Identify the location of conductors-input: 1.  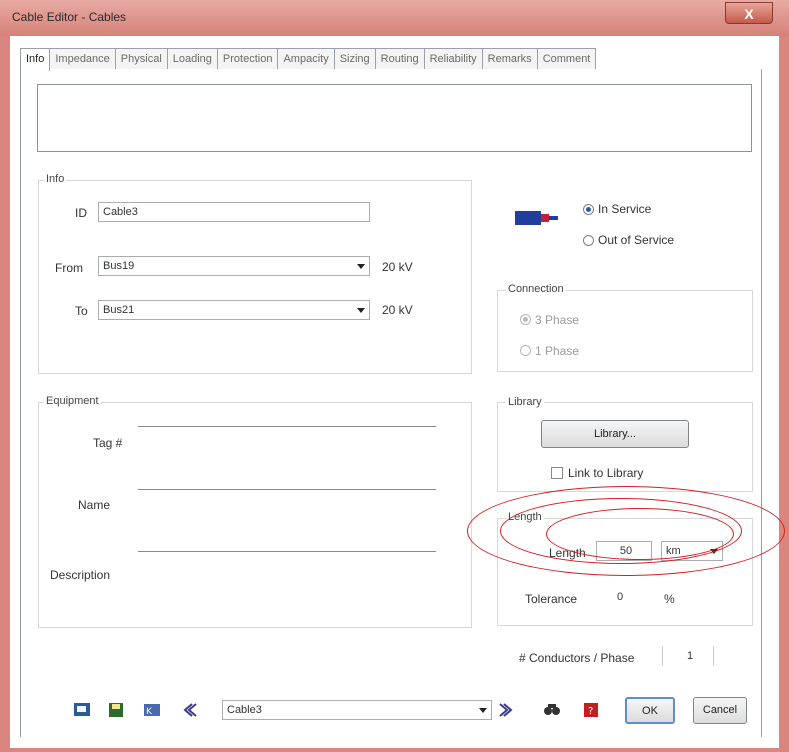
(688, 656).